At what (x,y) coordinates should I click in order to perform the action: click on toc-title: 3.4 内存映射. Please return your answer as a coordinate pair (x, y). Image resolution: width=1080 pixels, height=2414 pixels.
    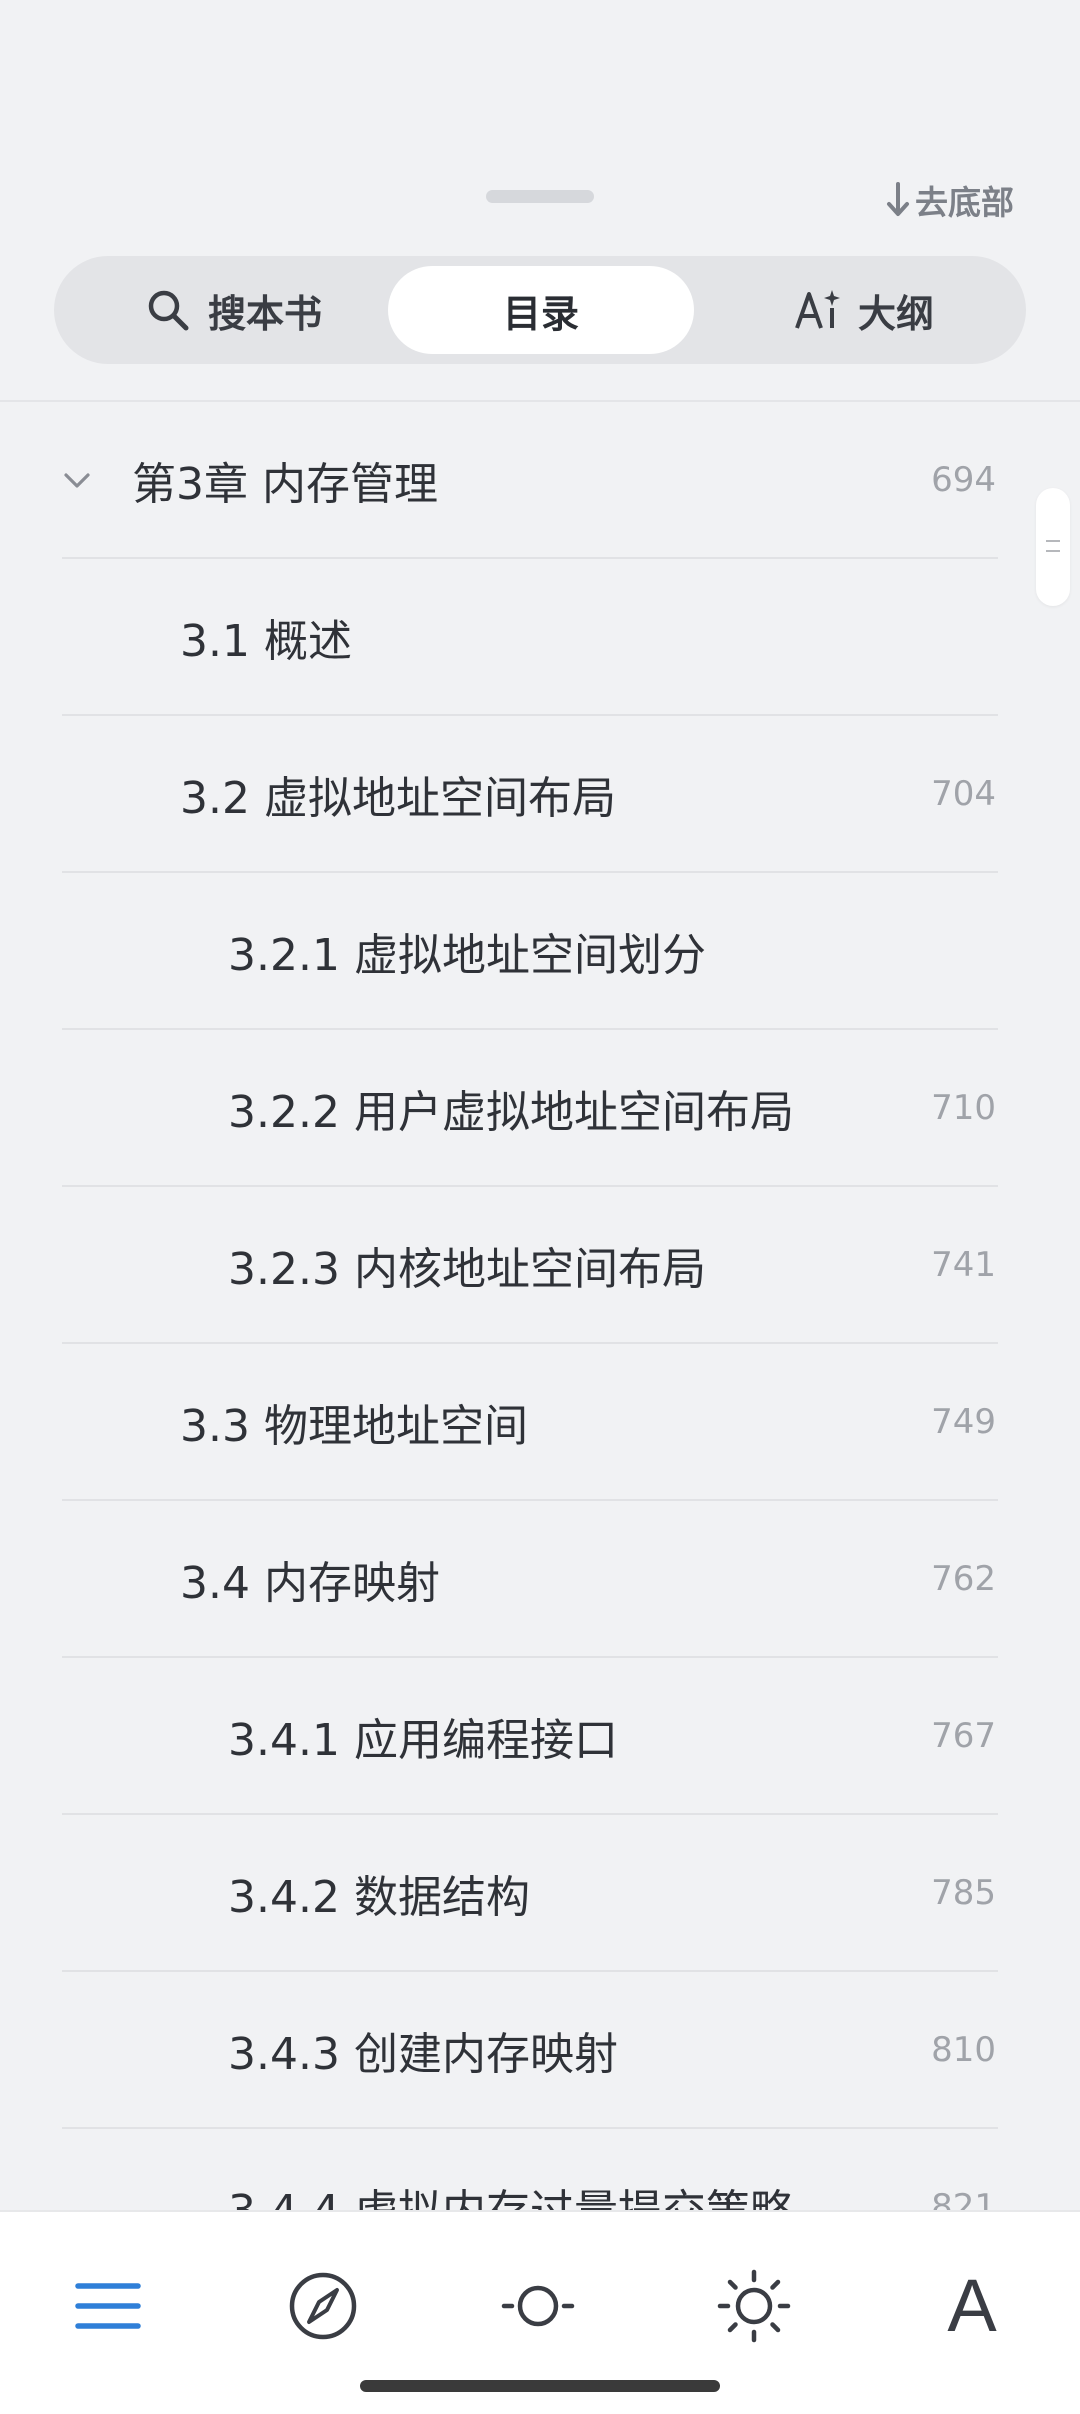
    Looking at the image, I should click on (310, 1583).